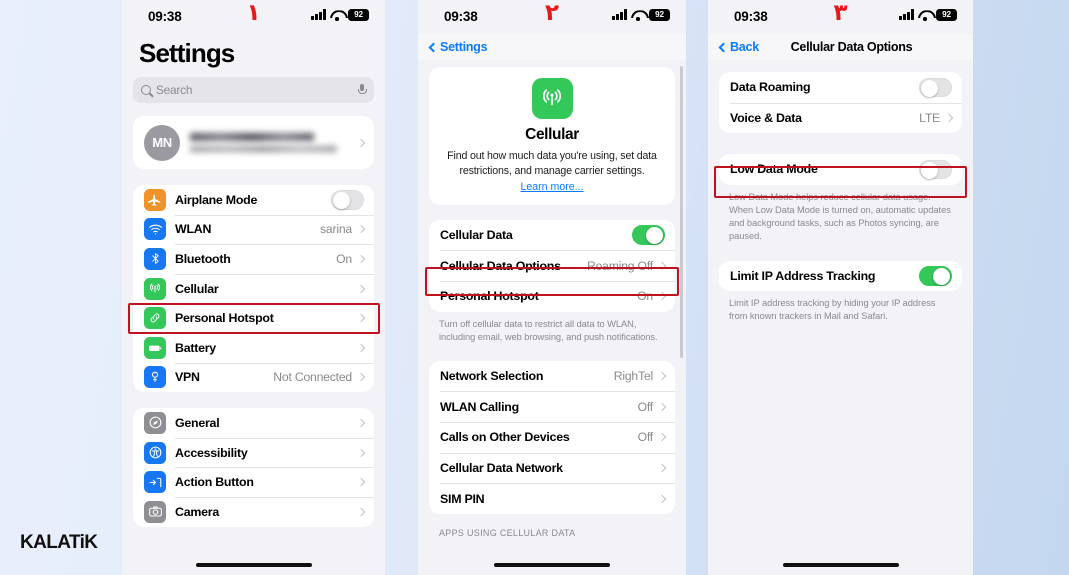 The image size is (1069, 575). I want to click on list-item: WLAN Calling Off, so click(552, 406).